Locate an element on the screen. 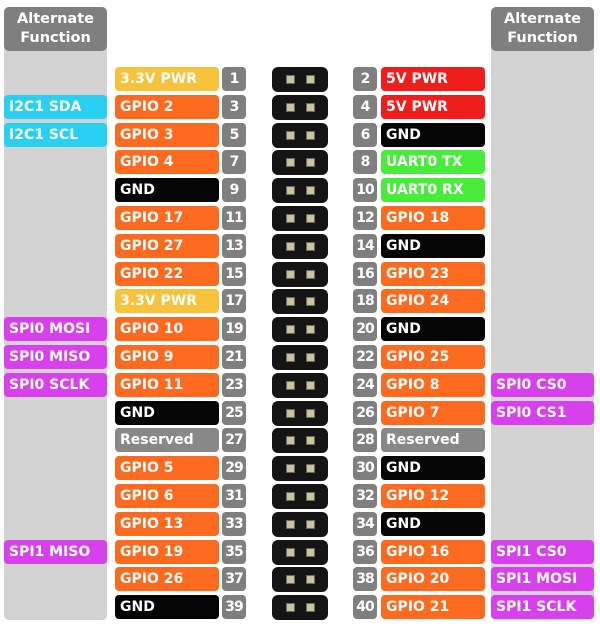  pin-function-label: GPIO 2 is located at coordinates (167, 107).